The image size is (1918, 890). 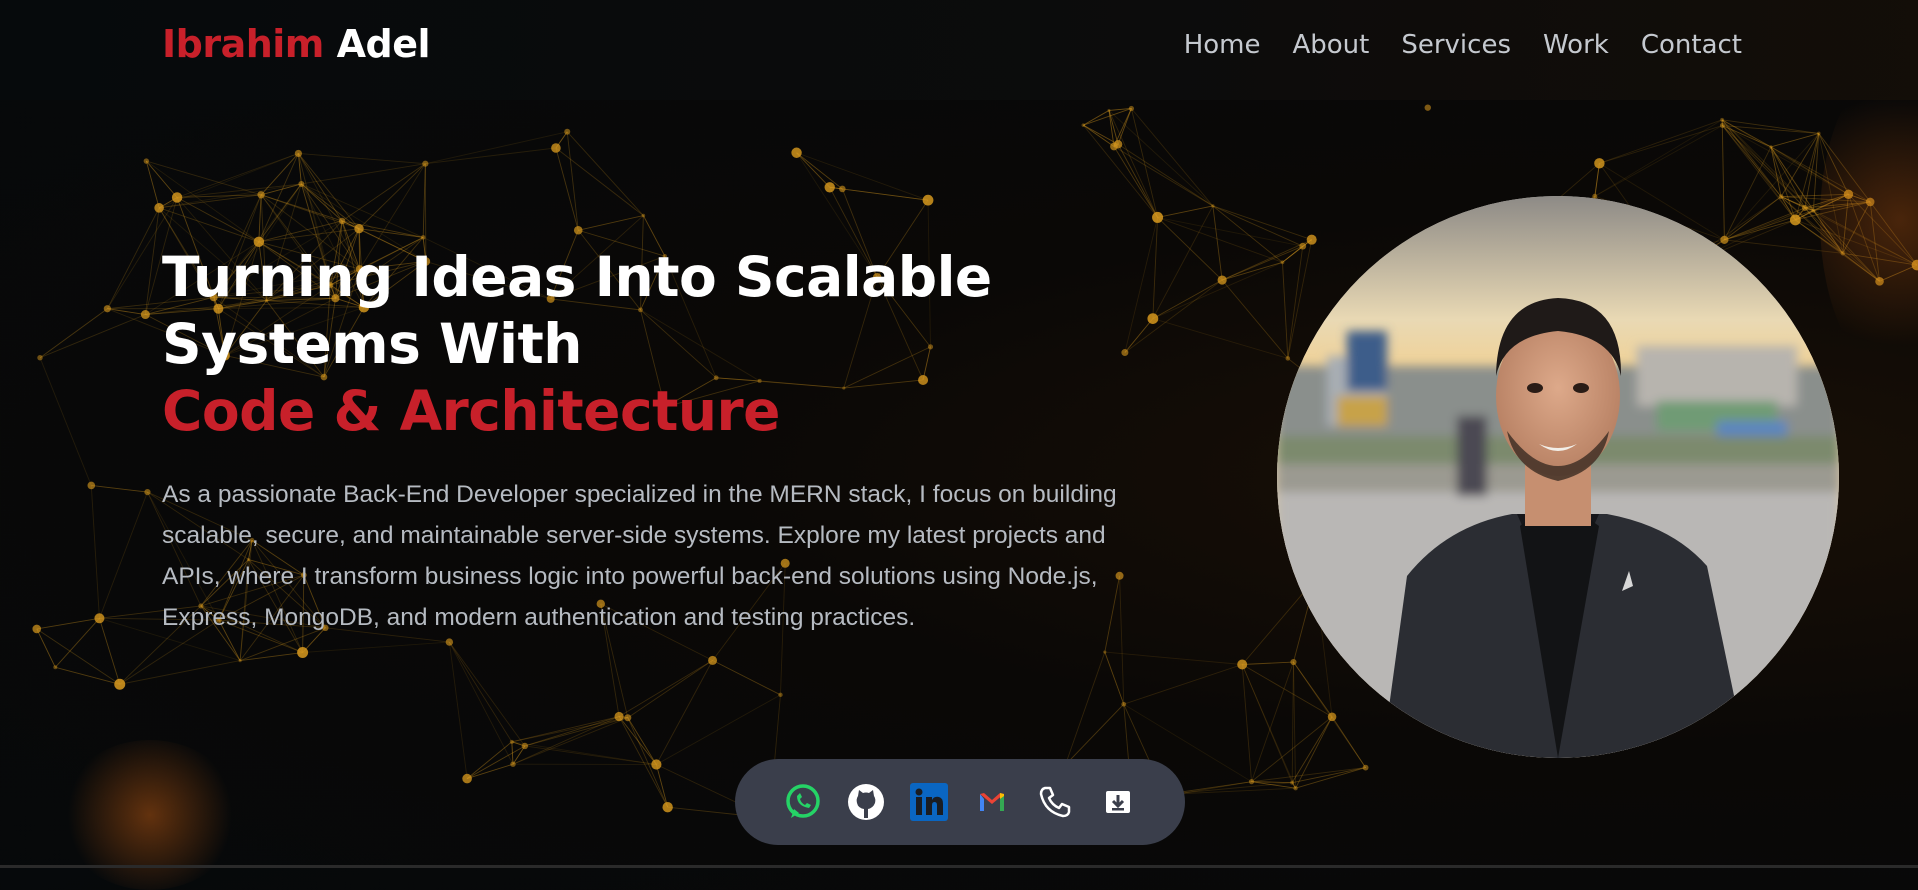 I want to click on social-links-bar, so click(x=960, y=802).